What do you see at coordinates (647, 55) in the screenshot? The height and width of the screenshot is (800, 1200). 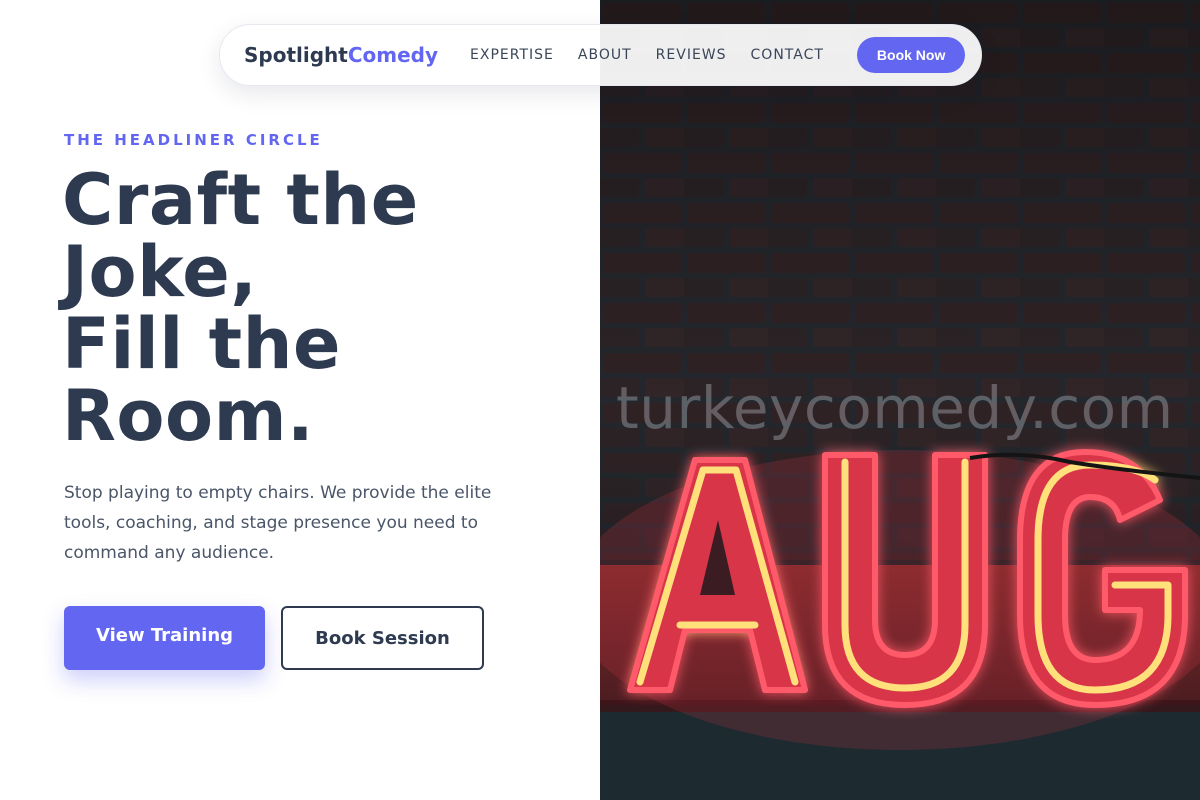 I see `nav-links: EXPERTISE ABOUT REVIEWS CONTACT` at bounding box center [647, 55].